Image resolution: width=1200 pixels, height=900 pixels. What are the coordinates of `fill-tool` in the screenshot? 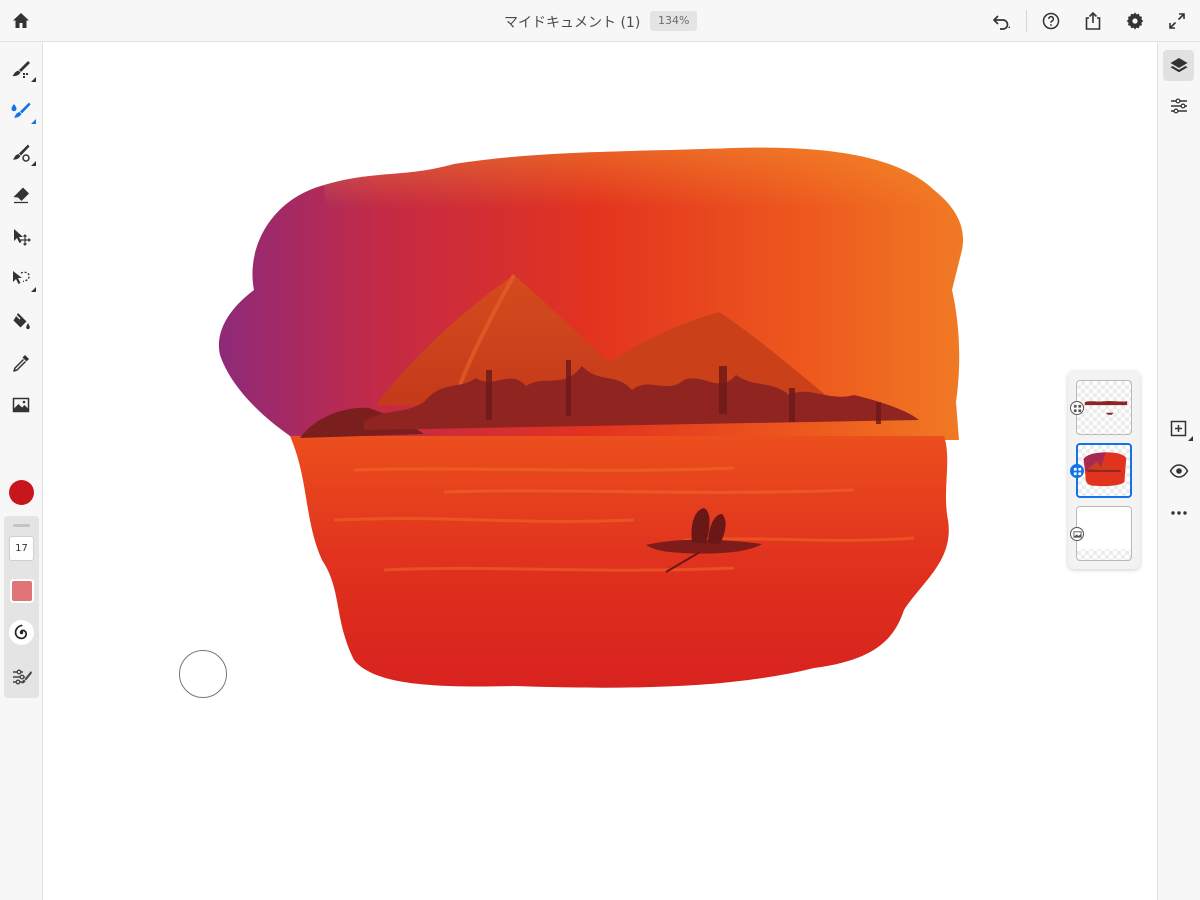 It's located at (21, 321).